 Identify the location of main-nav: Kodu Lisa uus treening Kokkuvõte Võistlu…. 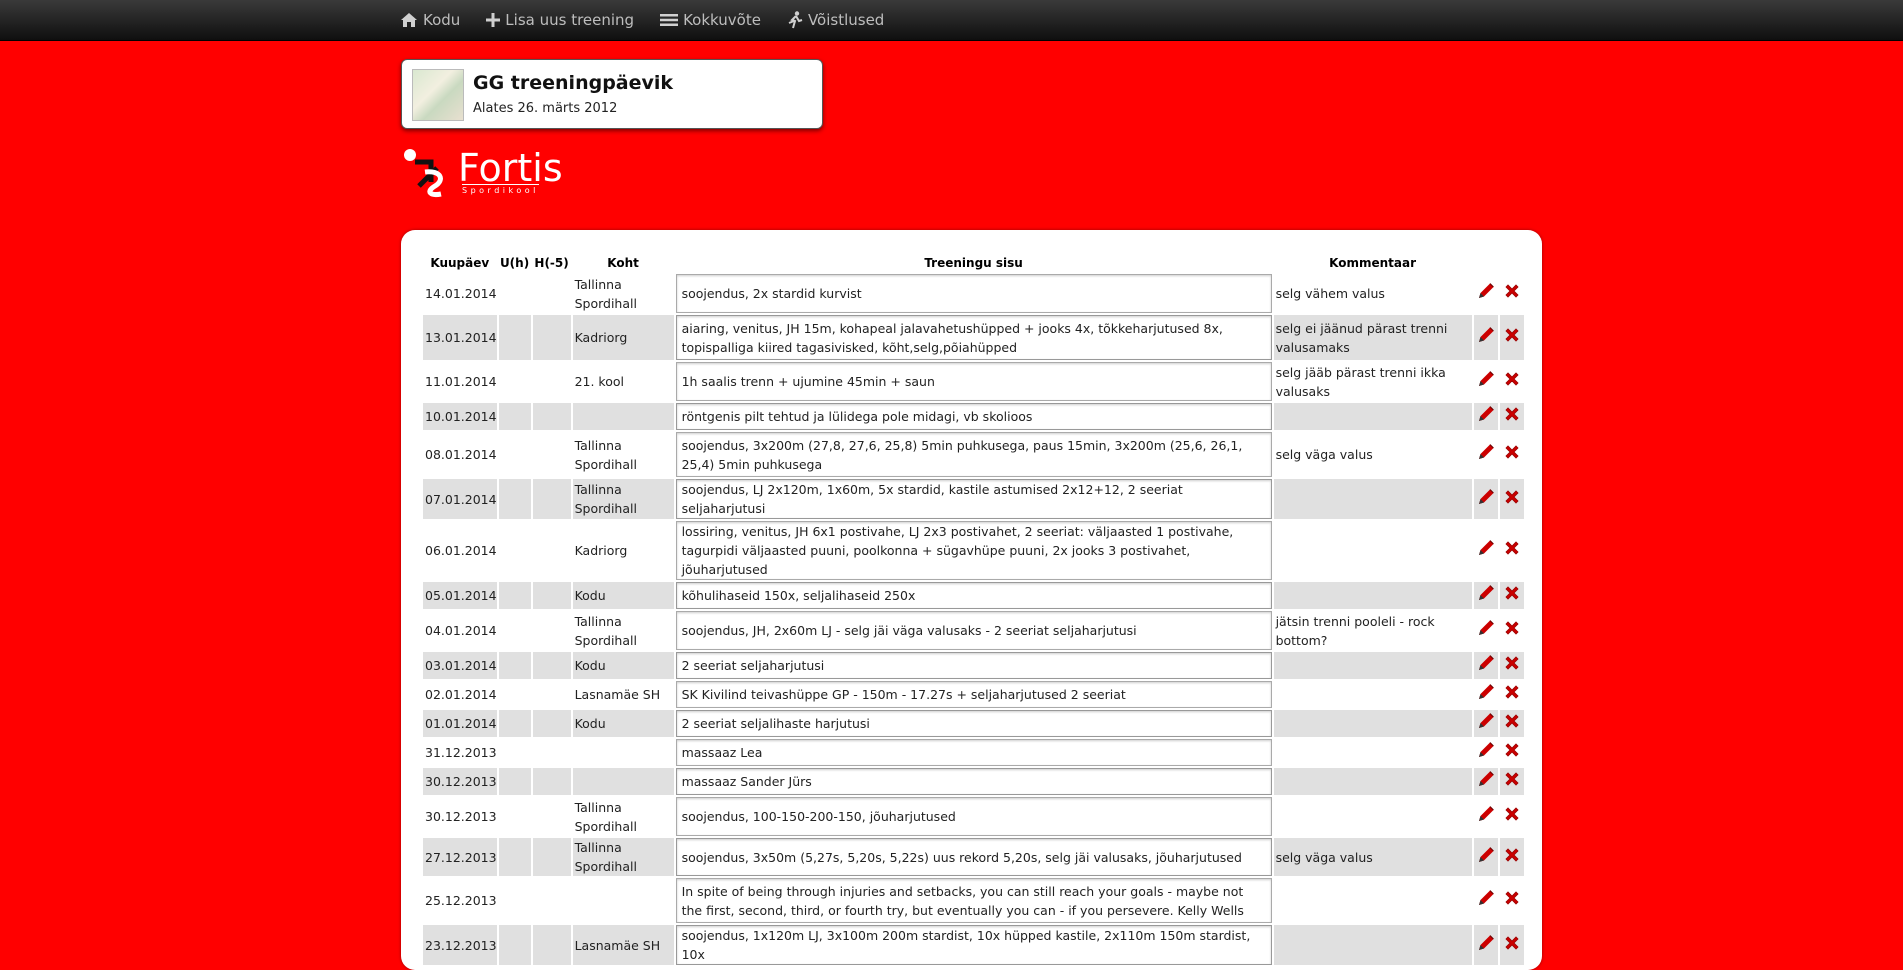
(655, 20).